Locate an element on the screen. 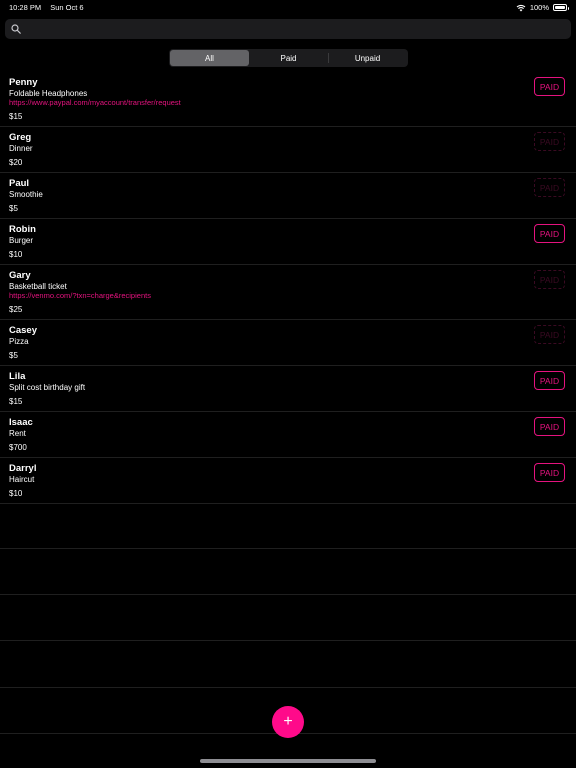  request-amount: $25 is located at coordinates (16, 309).